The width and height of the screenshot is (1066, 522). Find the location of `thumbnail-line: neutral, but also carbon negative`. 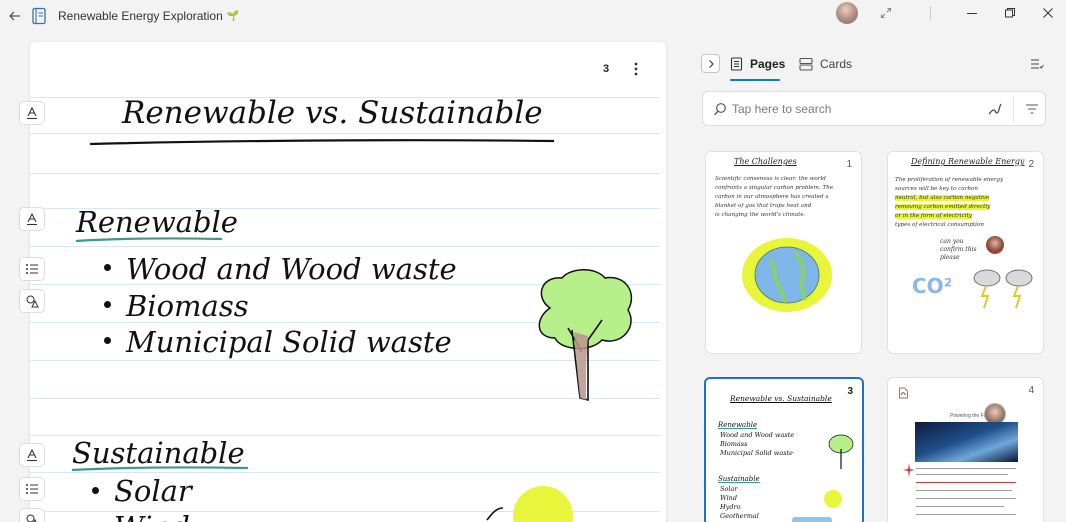

thumbnail-line: neutral, but also carbon negative is located at coordinates (942, 198).